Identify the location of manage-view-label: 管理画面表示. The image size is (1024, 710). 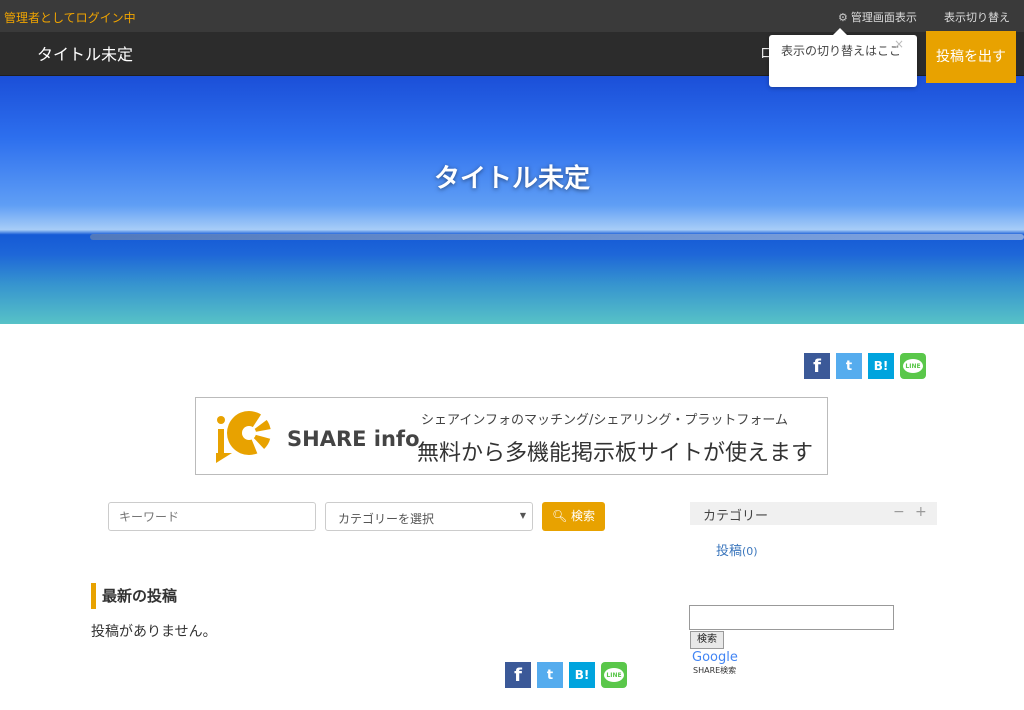
(883, 17).